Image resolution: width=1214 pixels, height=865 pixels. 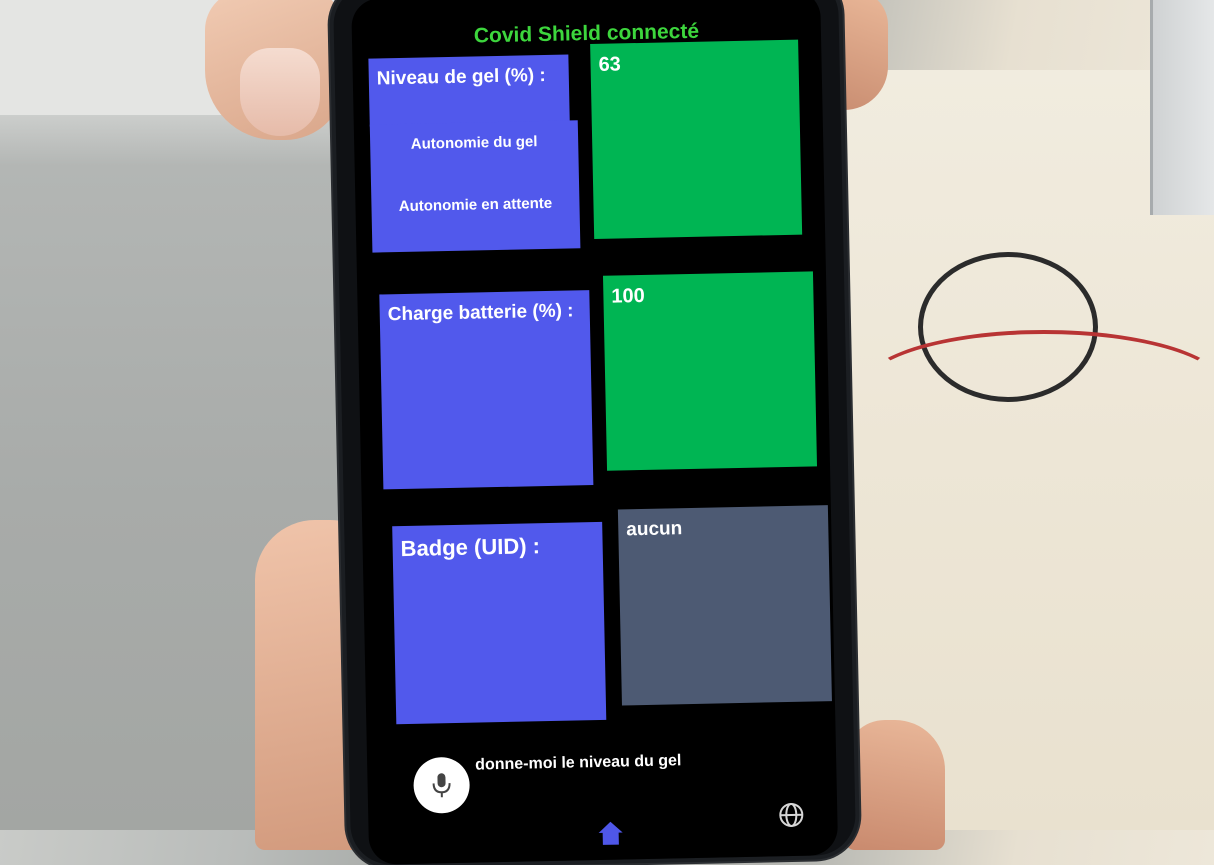 I want to click on home-nav-button, so click(x=610, y=835).